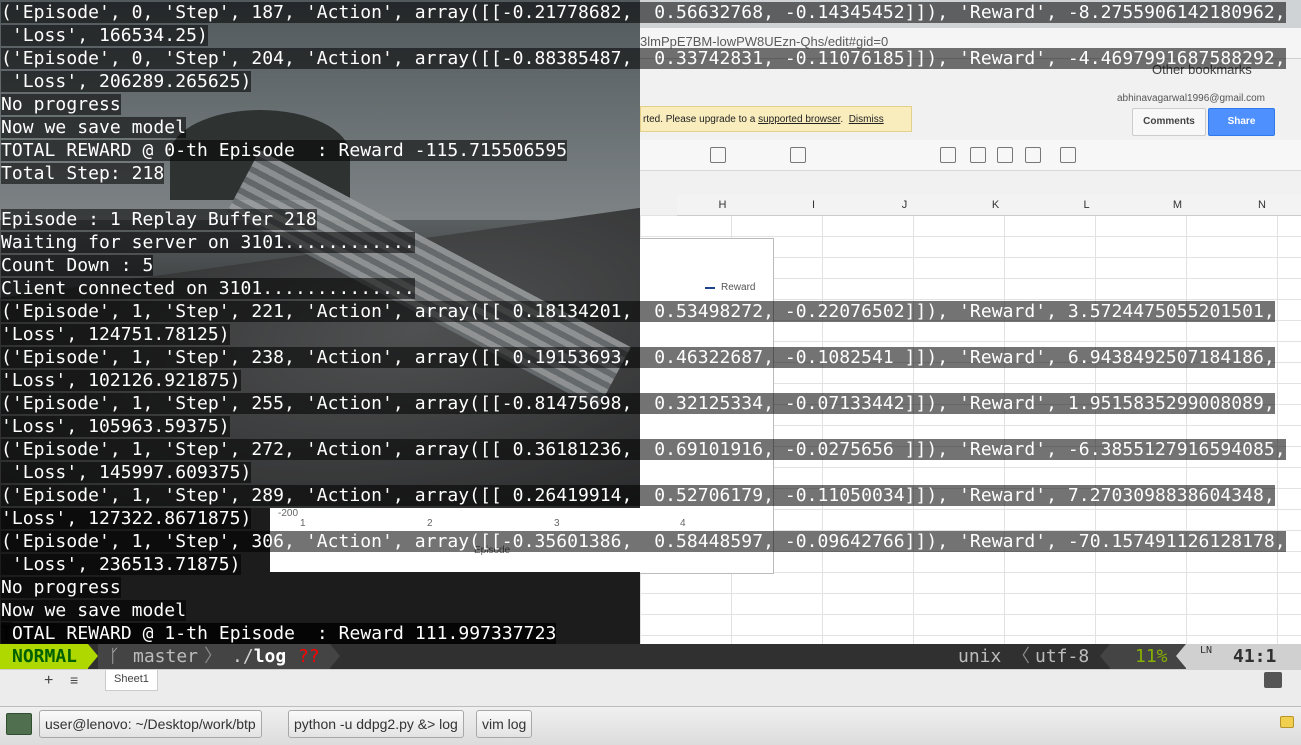 The height and width of the screenshot is (745, 1301). What do you see at coordinates (309, 656) in the screenshot?
I see `modified-flag: ??` at bounding box center [309, 656].